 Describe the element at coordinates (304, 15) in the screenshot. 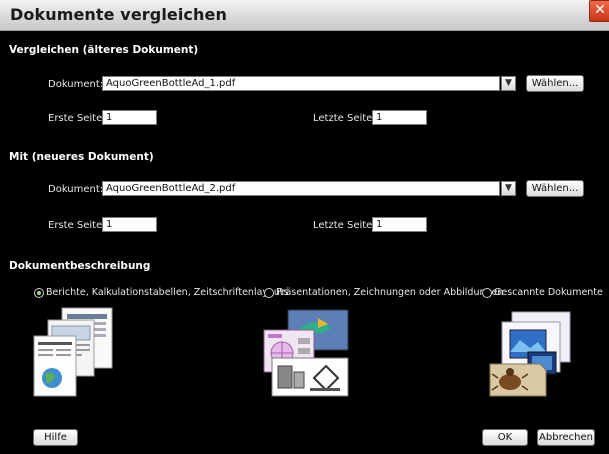

I see `title-bar: Dokumente vergleichen ✕` at that location.